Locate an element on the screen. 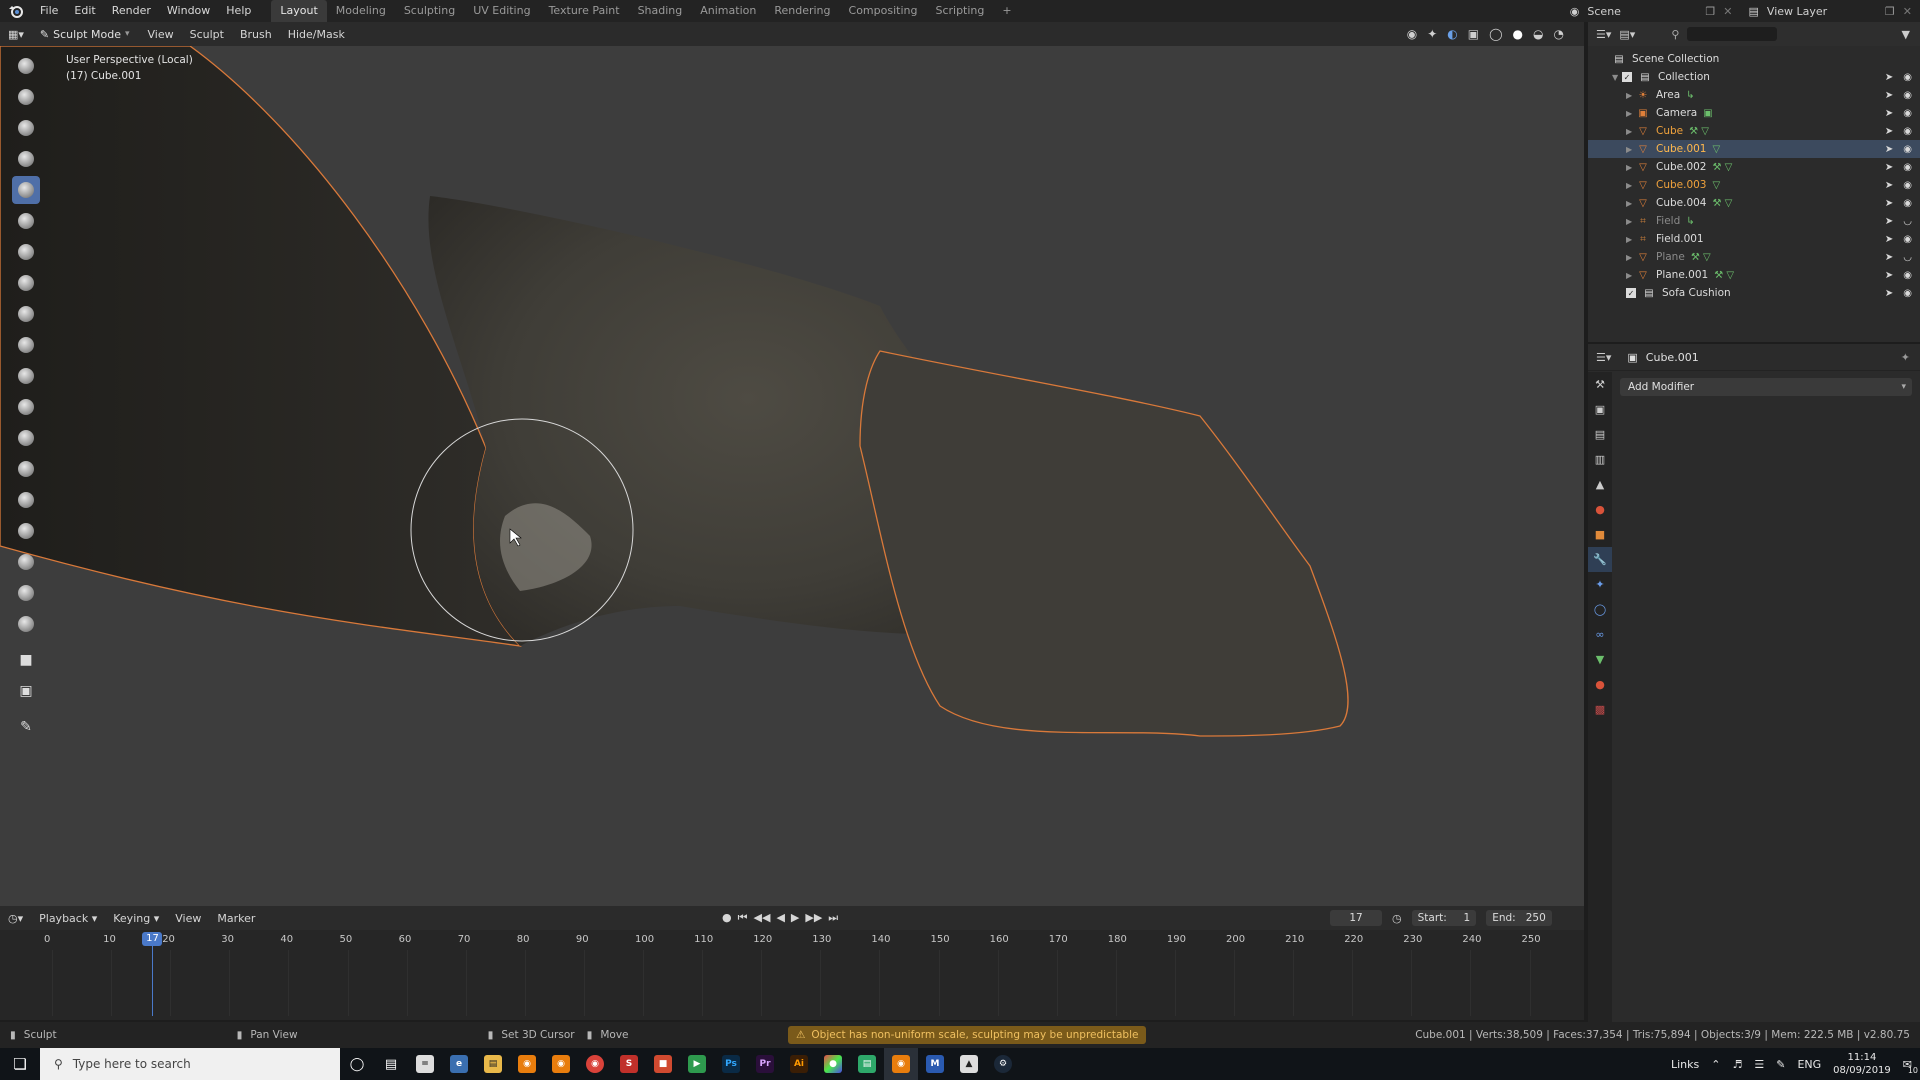 Image resolution: width=1920 pixels, height=1080 pixels. menu-file: File is located at coordinates (49, 11).